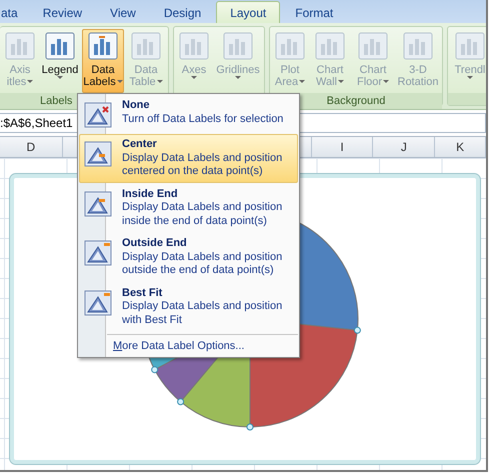 The image size is (492, 476). What do you see at coordinates (203, 119) in the screenshot?
I see `menu-item-description: Turn off Data Labels for selection` at bounding box center [203, 119].